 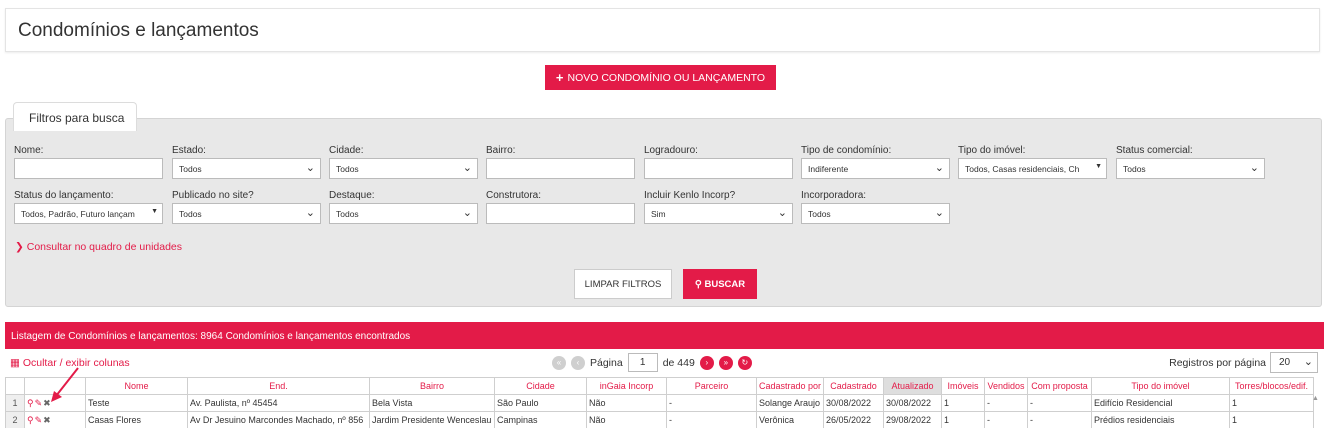 What do you see at coordinates (75, 116) in the screenshot?
I see `filters-tab: Filtros para busca` at bounding box center [75, 116].